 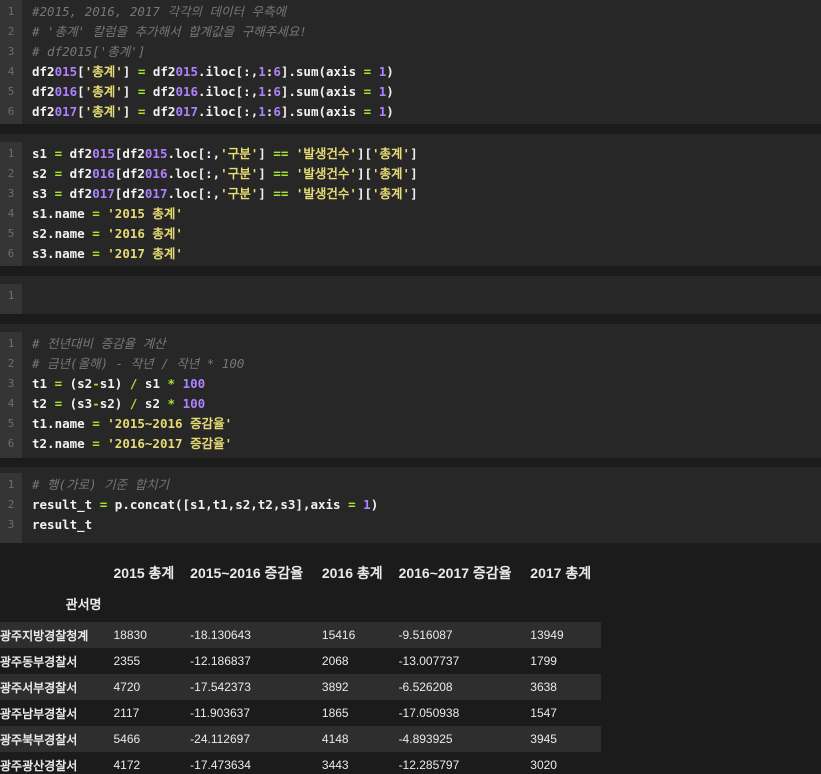 I want to click on code-line: s1.name = '2015 총계', so click(x=107, y=213).